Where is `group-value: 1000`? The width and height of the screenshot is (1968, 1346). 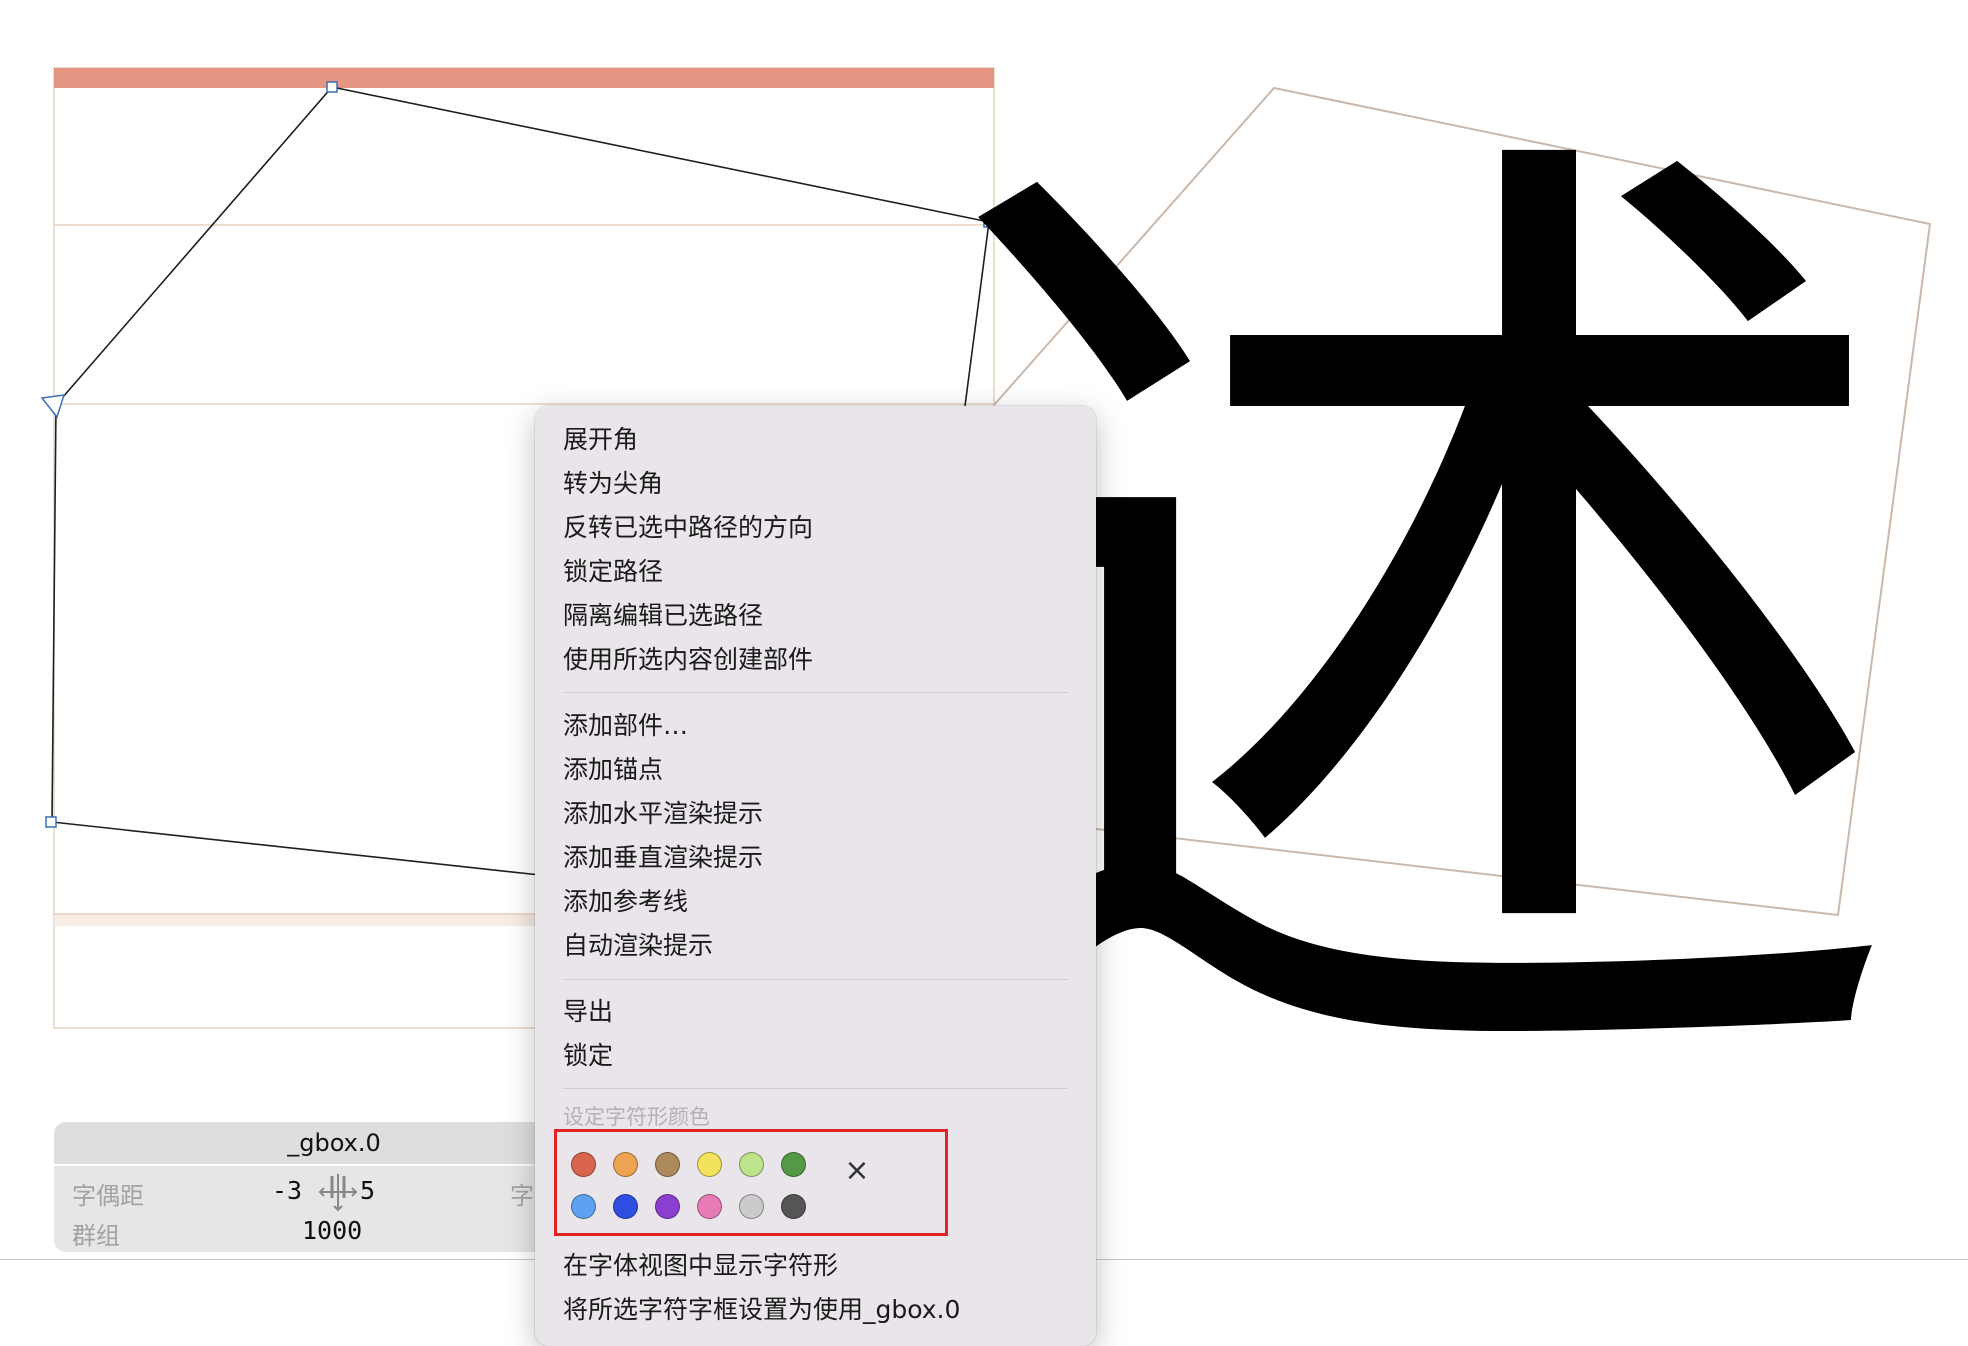
group-value: 1000 is located at coordinates (332, 1230).